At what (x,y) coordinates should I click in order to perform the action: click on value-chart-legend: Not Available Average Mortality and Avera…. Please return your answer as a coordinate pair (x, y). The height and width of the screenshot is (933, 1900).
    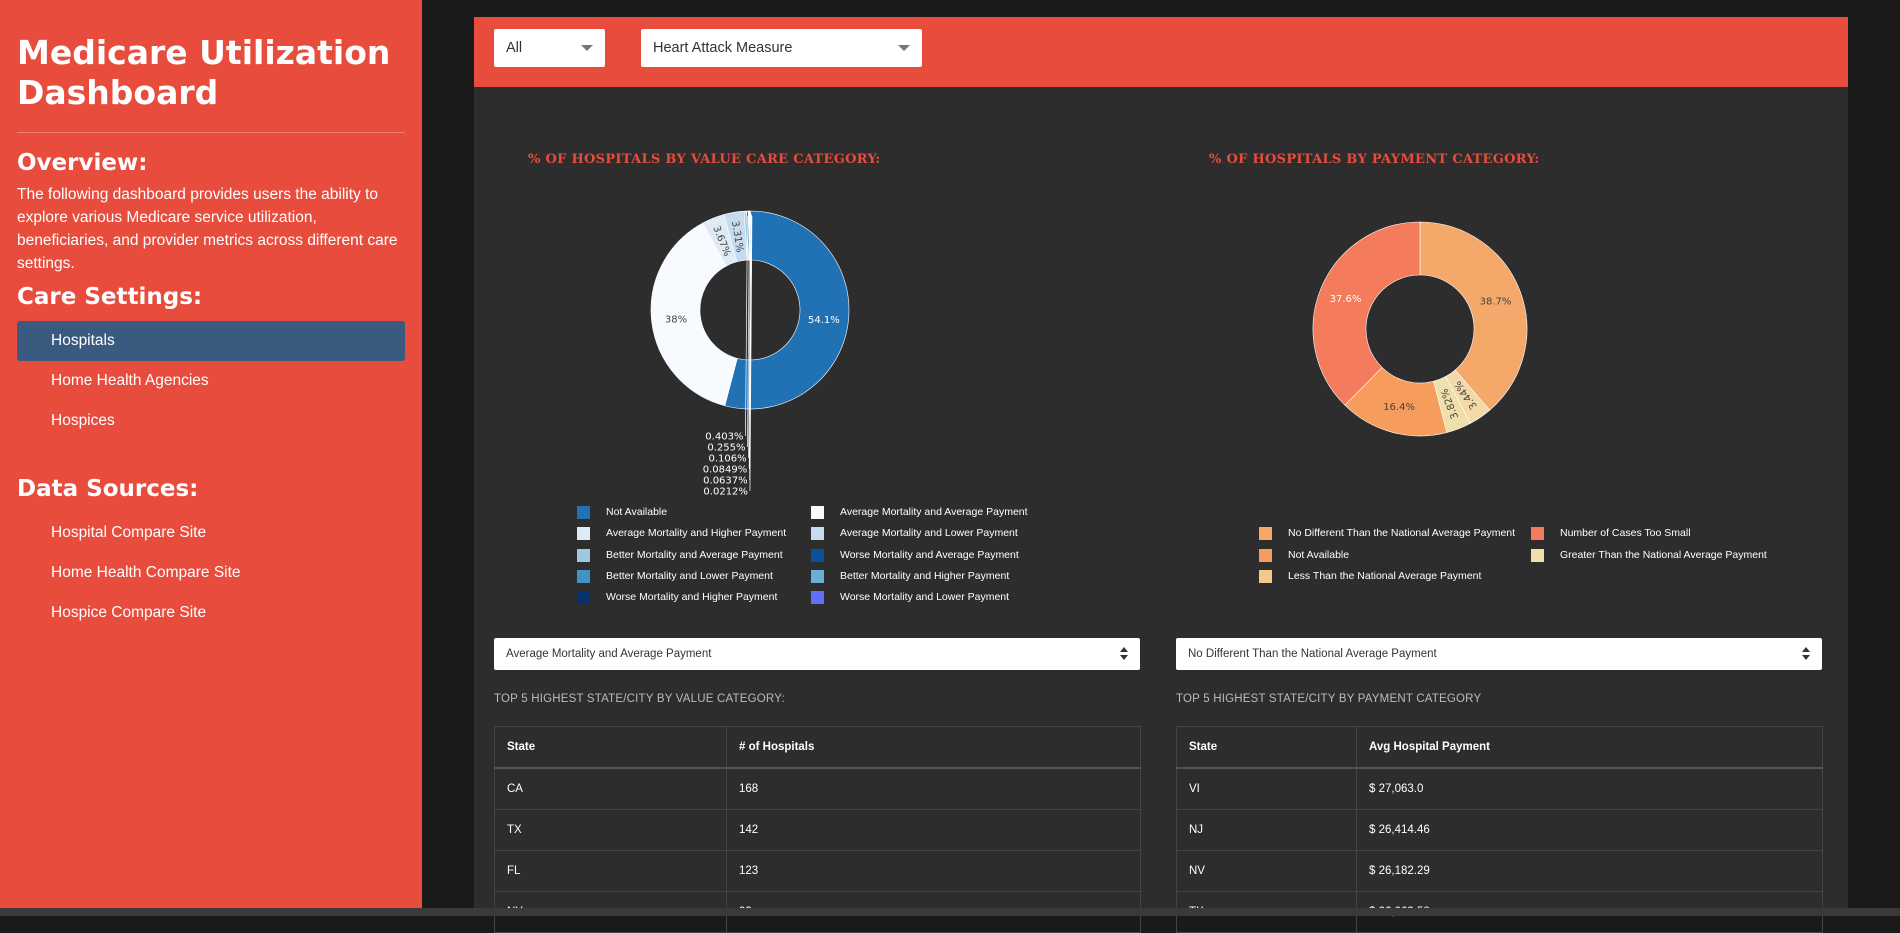
    Looking at the image, I should click on (817, 561).